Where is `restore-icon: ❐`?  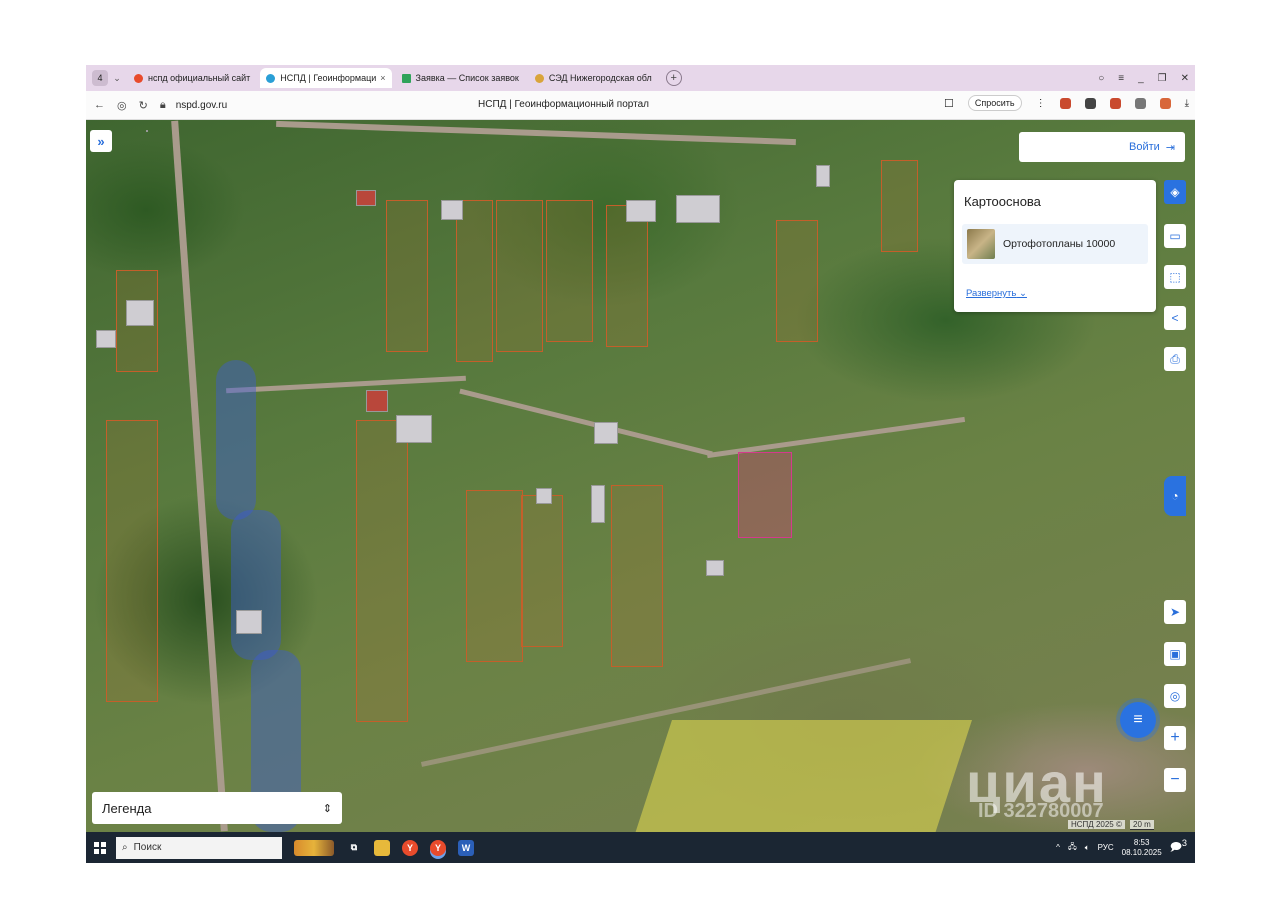 restore-icon: ❐ is located at coordinates (1162, 78).